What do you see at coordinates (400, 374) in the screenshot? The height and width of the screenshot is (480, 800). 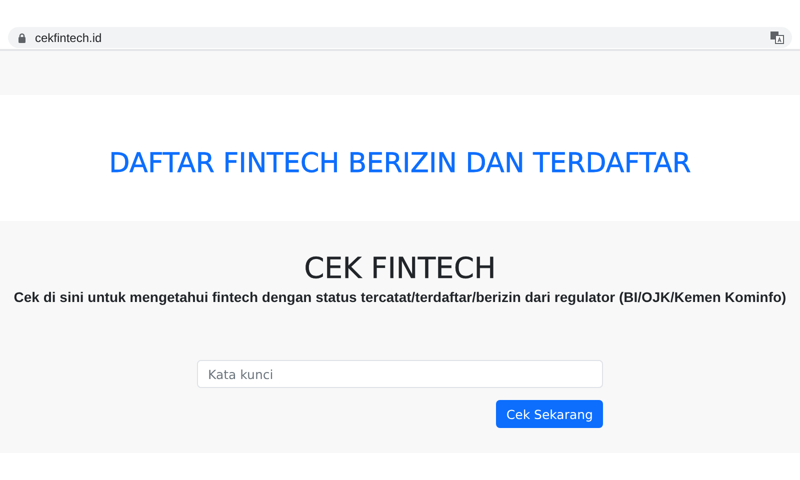 I see `keyword-input: Kata kunci` at bounding box center [400, 374].